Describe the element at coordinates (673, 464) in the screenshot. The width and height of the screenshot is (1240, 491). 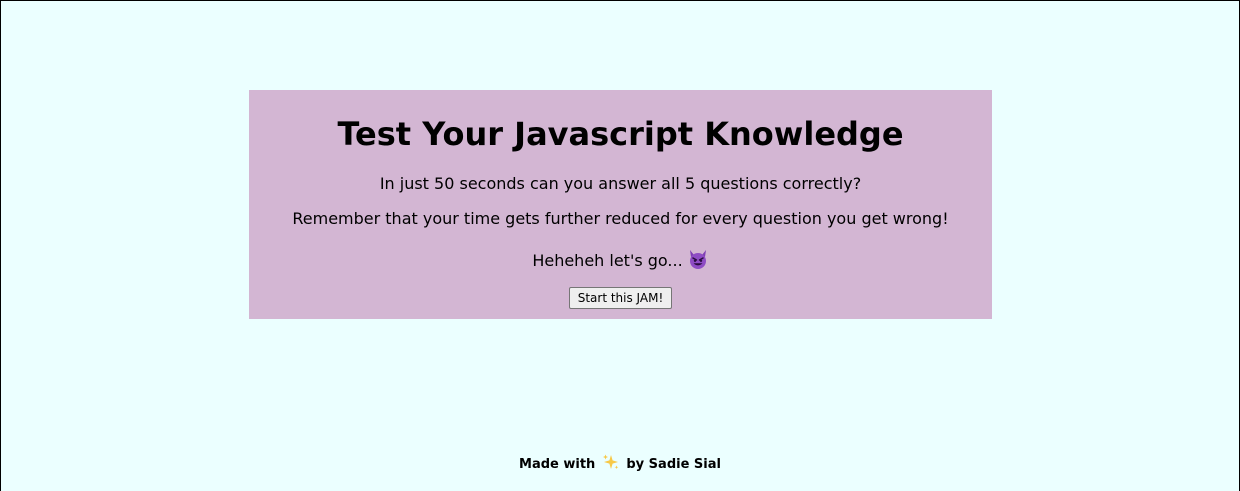
I see `footer-author: by Sadie Sial` at that location.